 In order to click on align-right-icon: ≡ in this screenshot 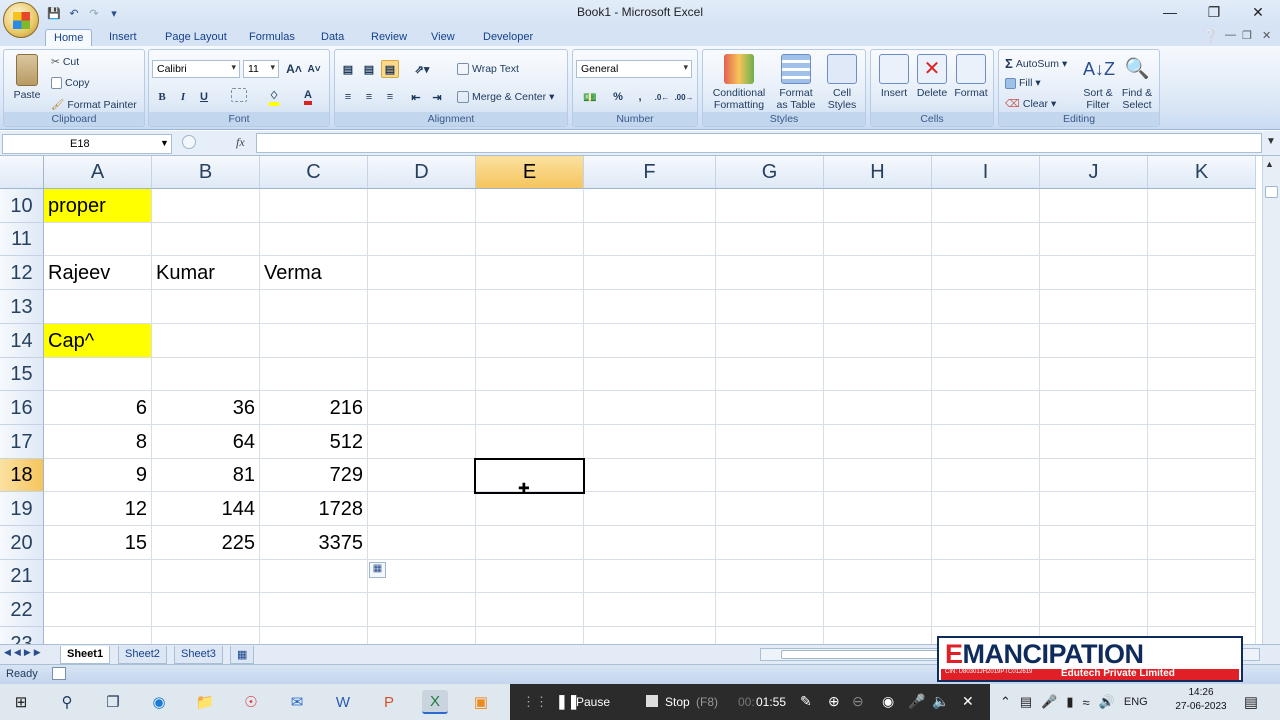, I will do `click(390, 97)`.